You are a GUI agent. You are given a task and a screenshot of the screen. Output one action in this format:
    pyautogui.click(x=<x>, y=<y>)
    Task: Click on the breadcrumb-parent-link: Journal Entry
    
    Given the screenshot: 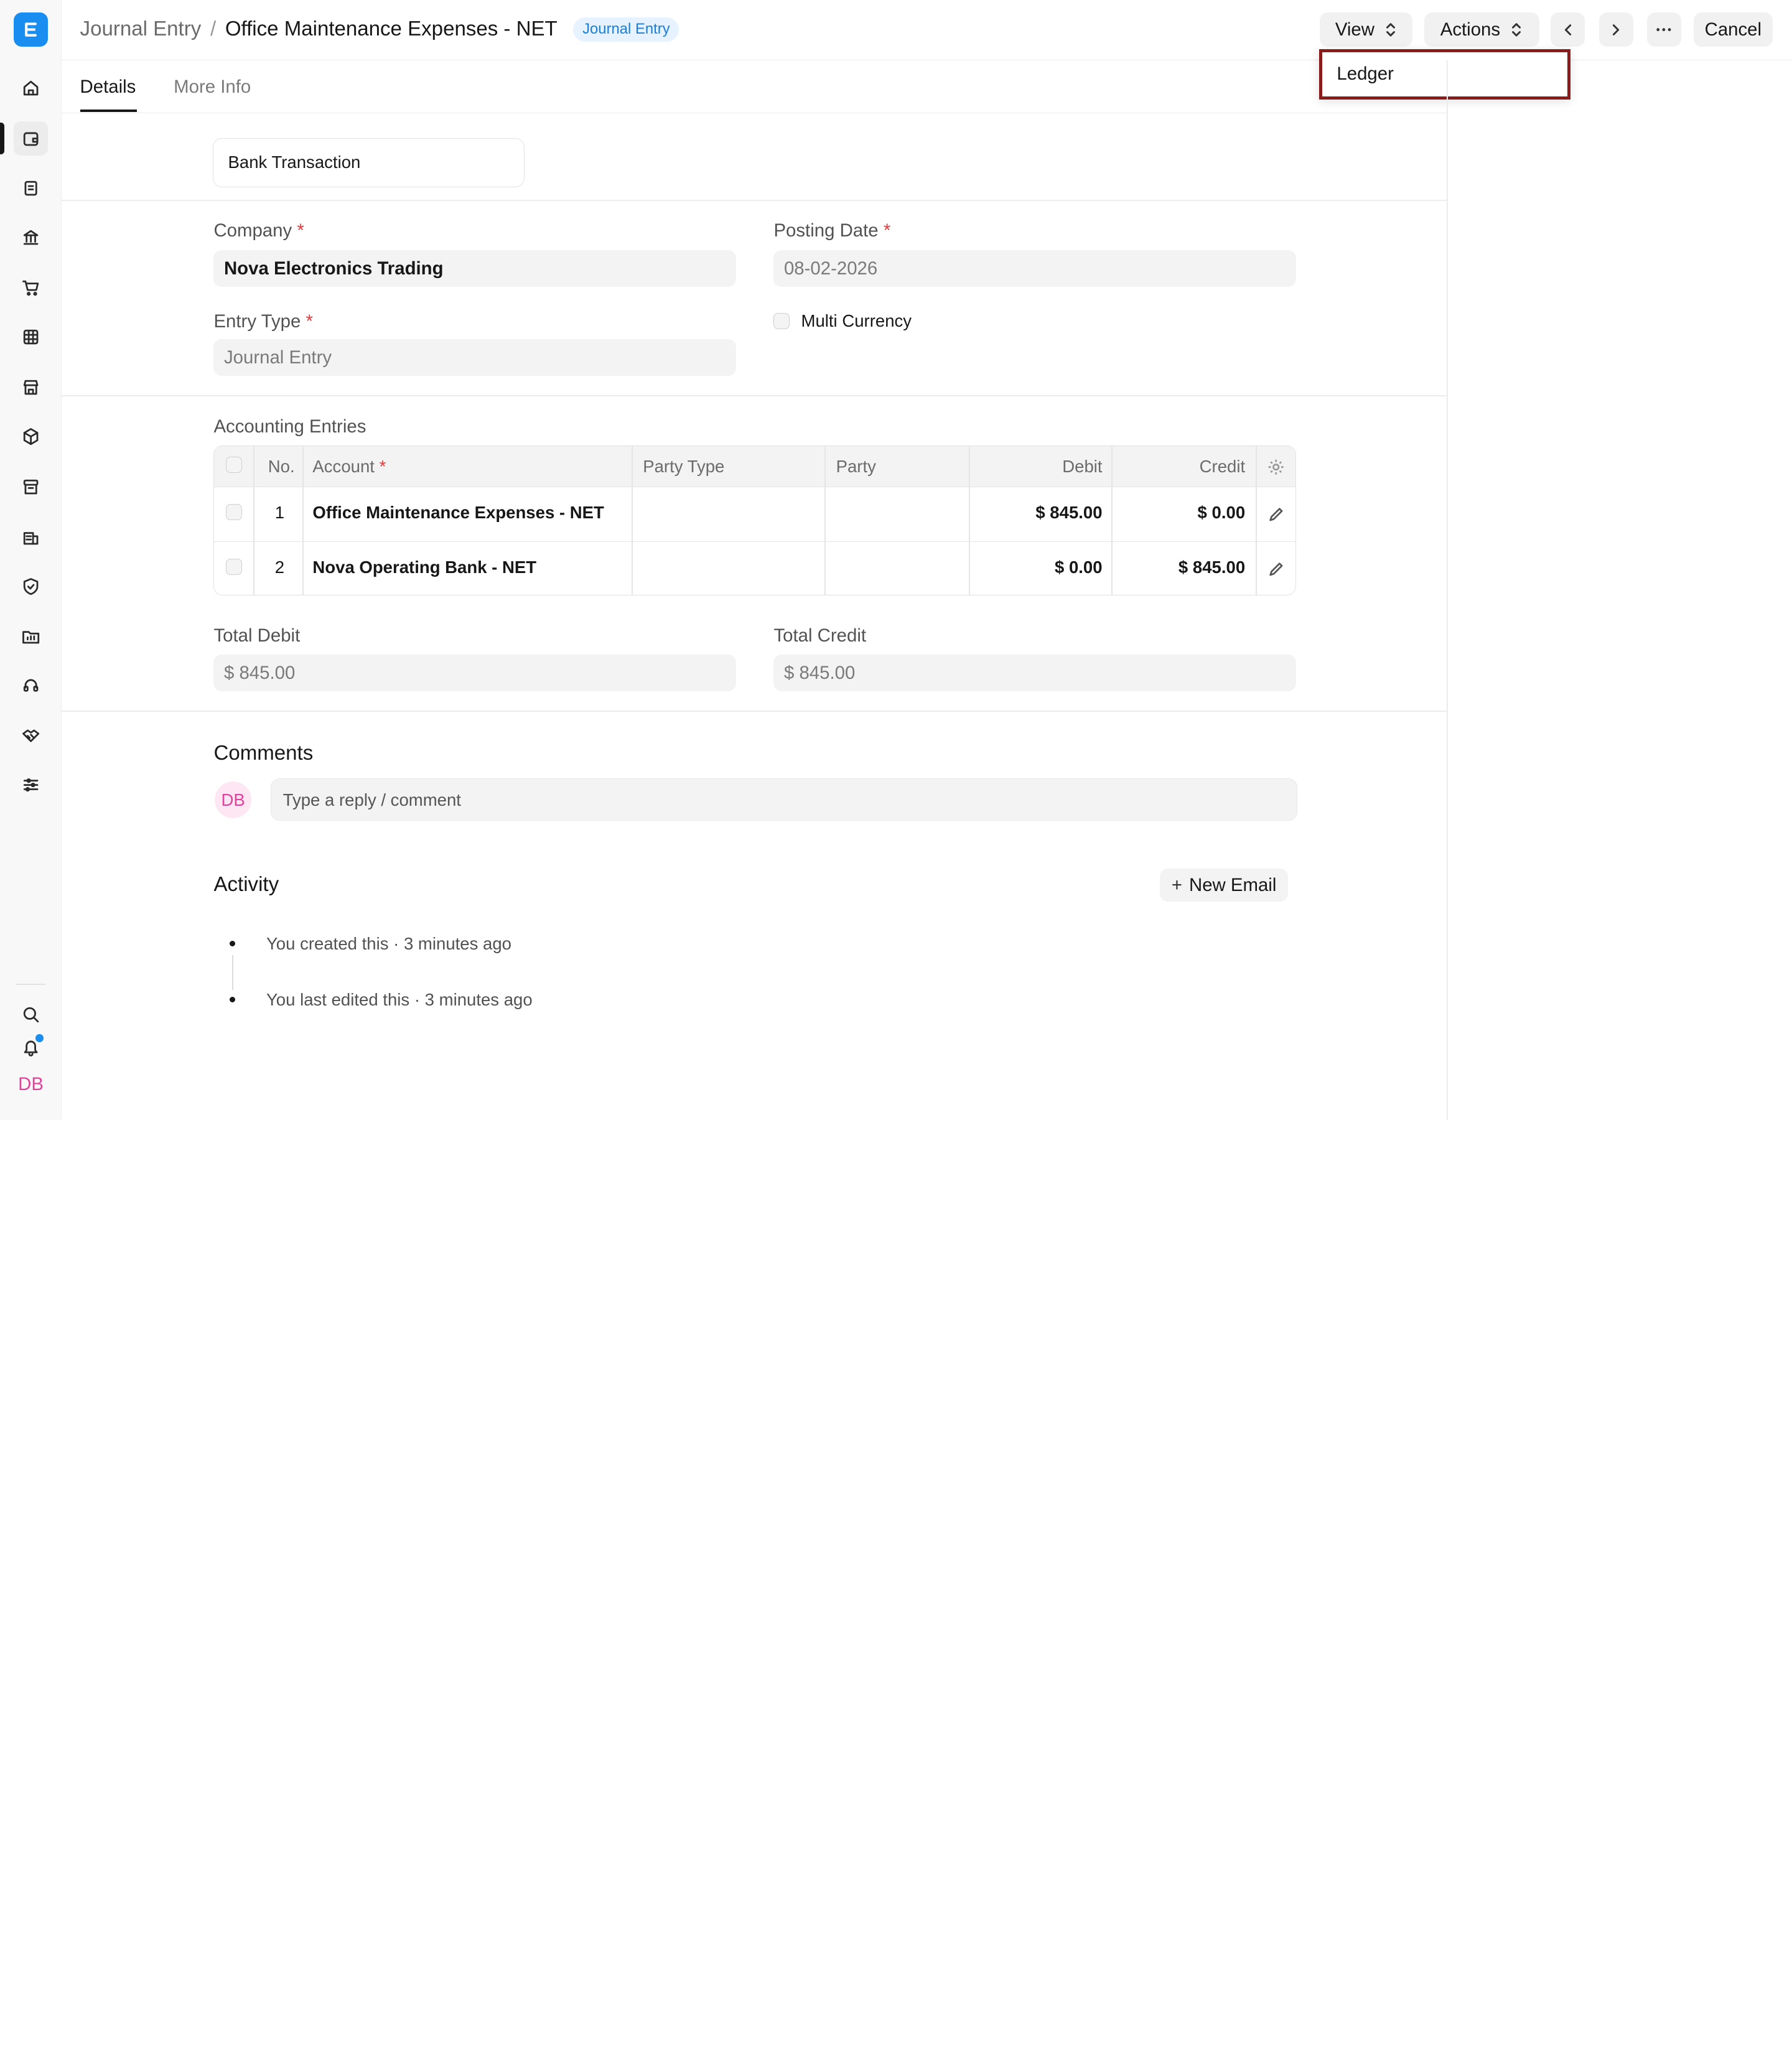 What is the action you would take?
    pyautogui.click(x=141, y=29)
    